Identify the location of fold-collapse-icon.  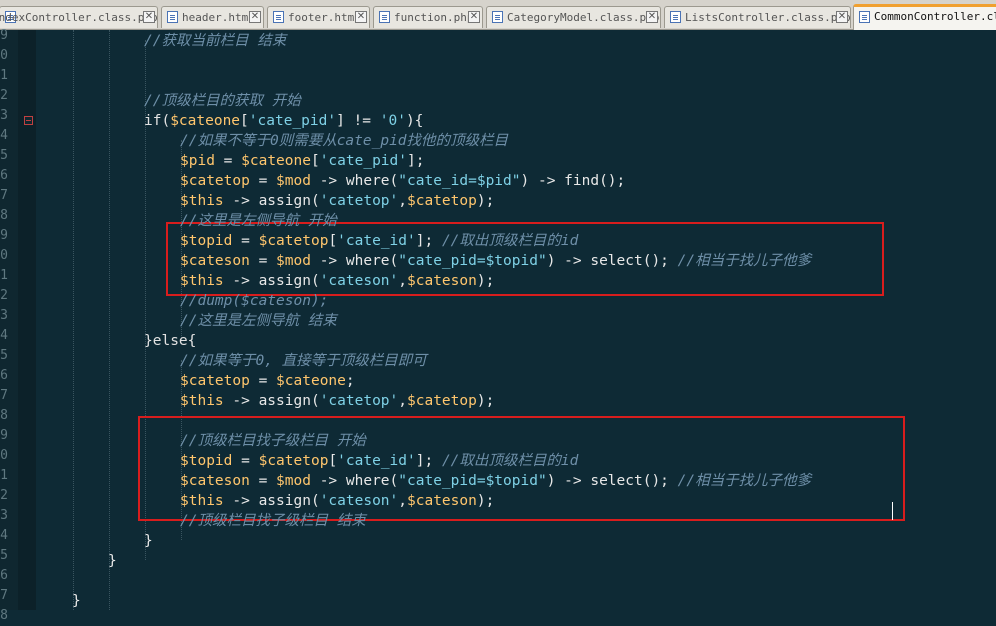
(28, 120).